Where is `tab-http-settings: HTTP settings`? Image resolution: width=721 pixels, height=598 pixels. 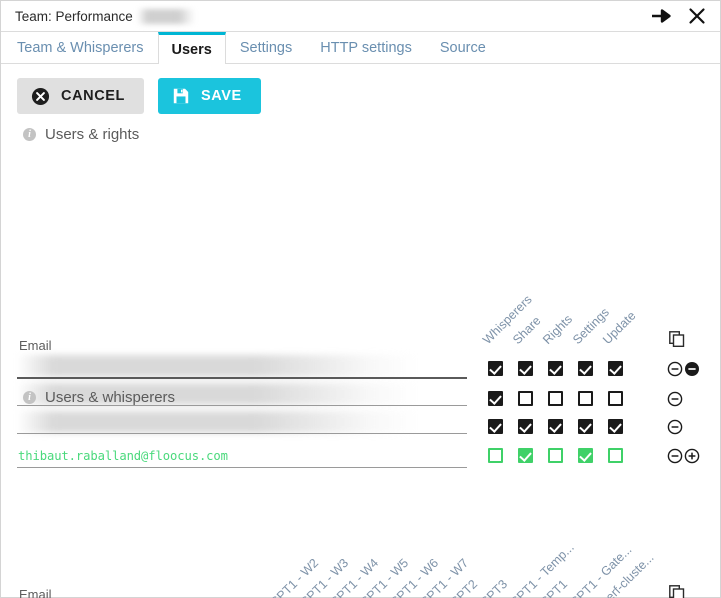 tab-http-settings: HTTP settings is located at coordinates (366, 47).